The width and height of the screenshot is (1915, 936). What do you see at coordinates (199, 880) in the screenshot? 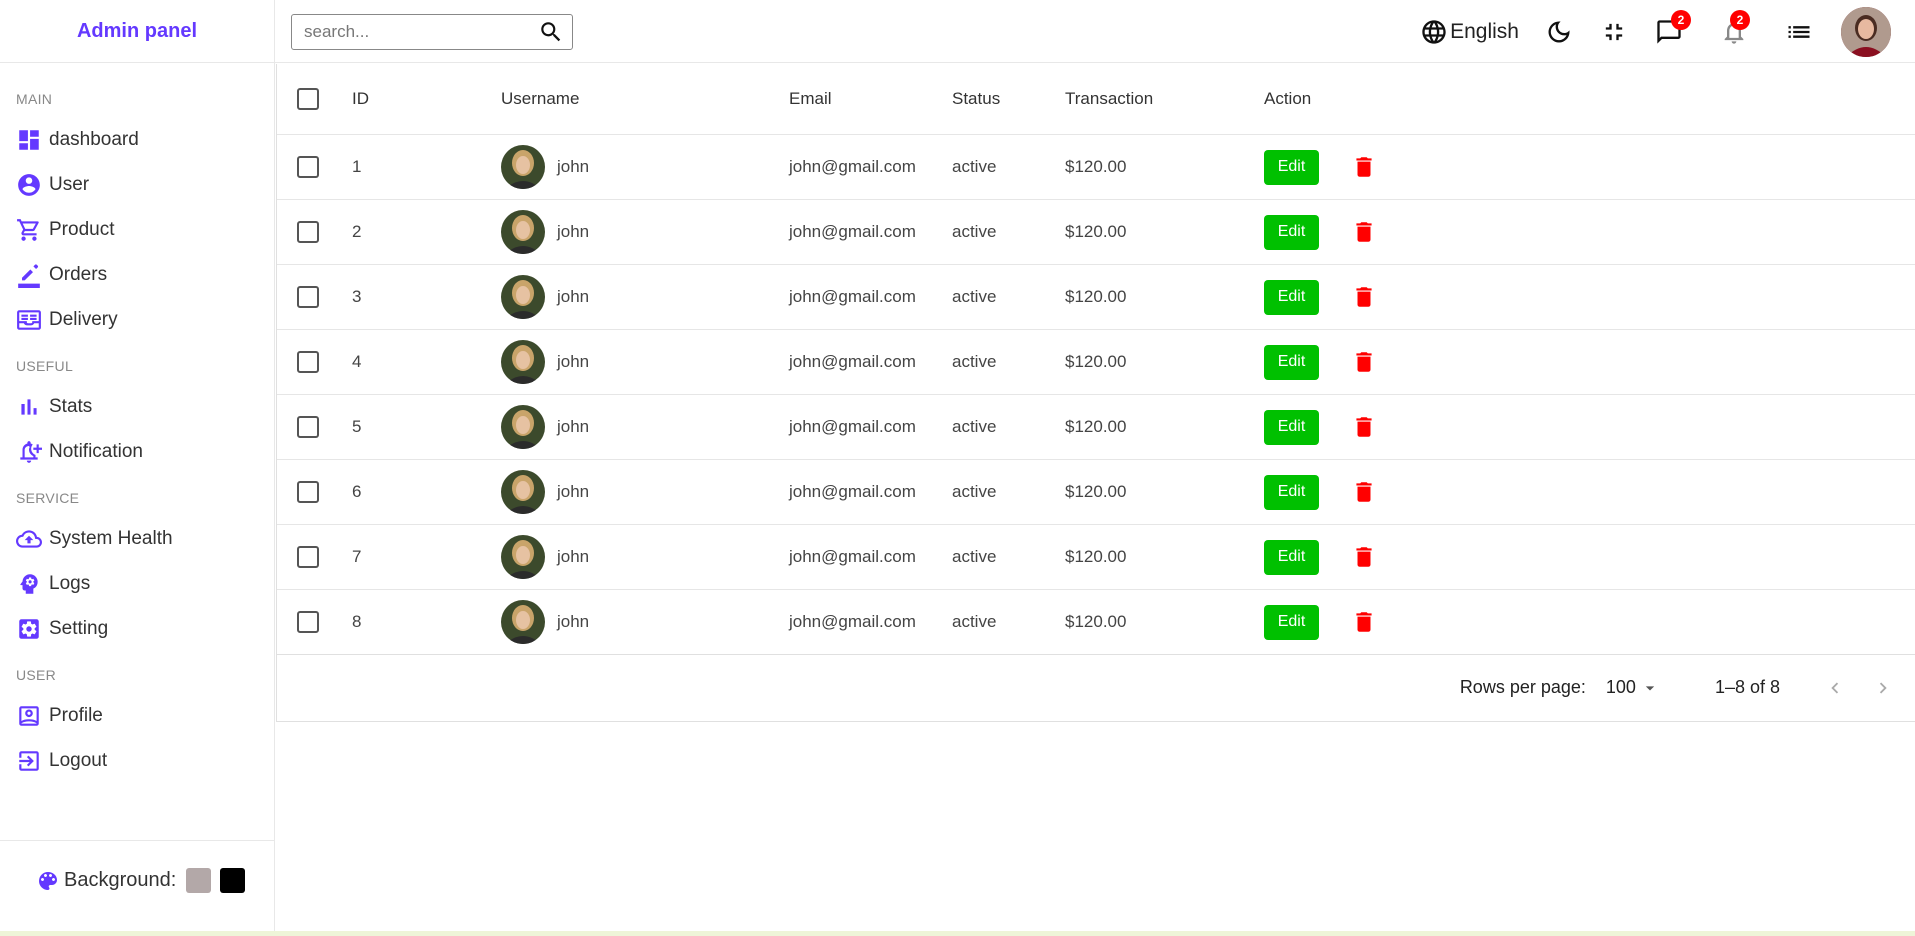
I see `light-background-swatch` at bounding box center [199, 880].